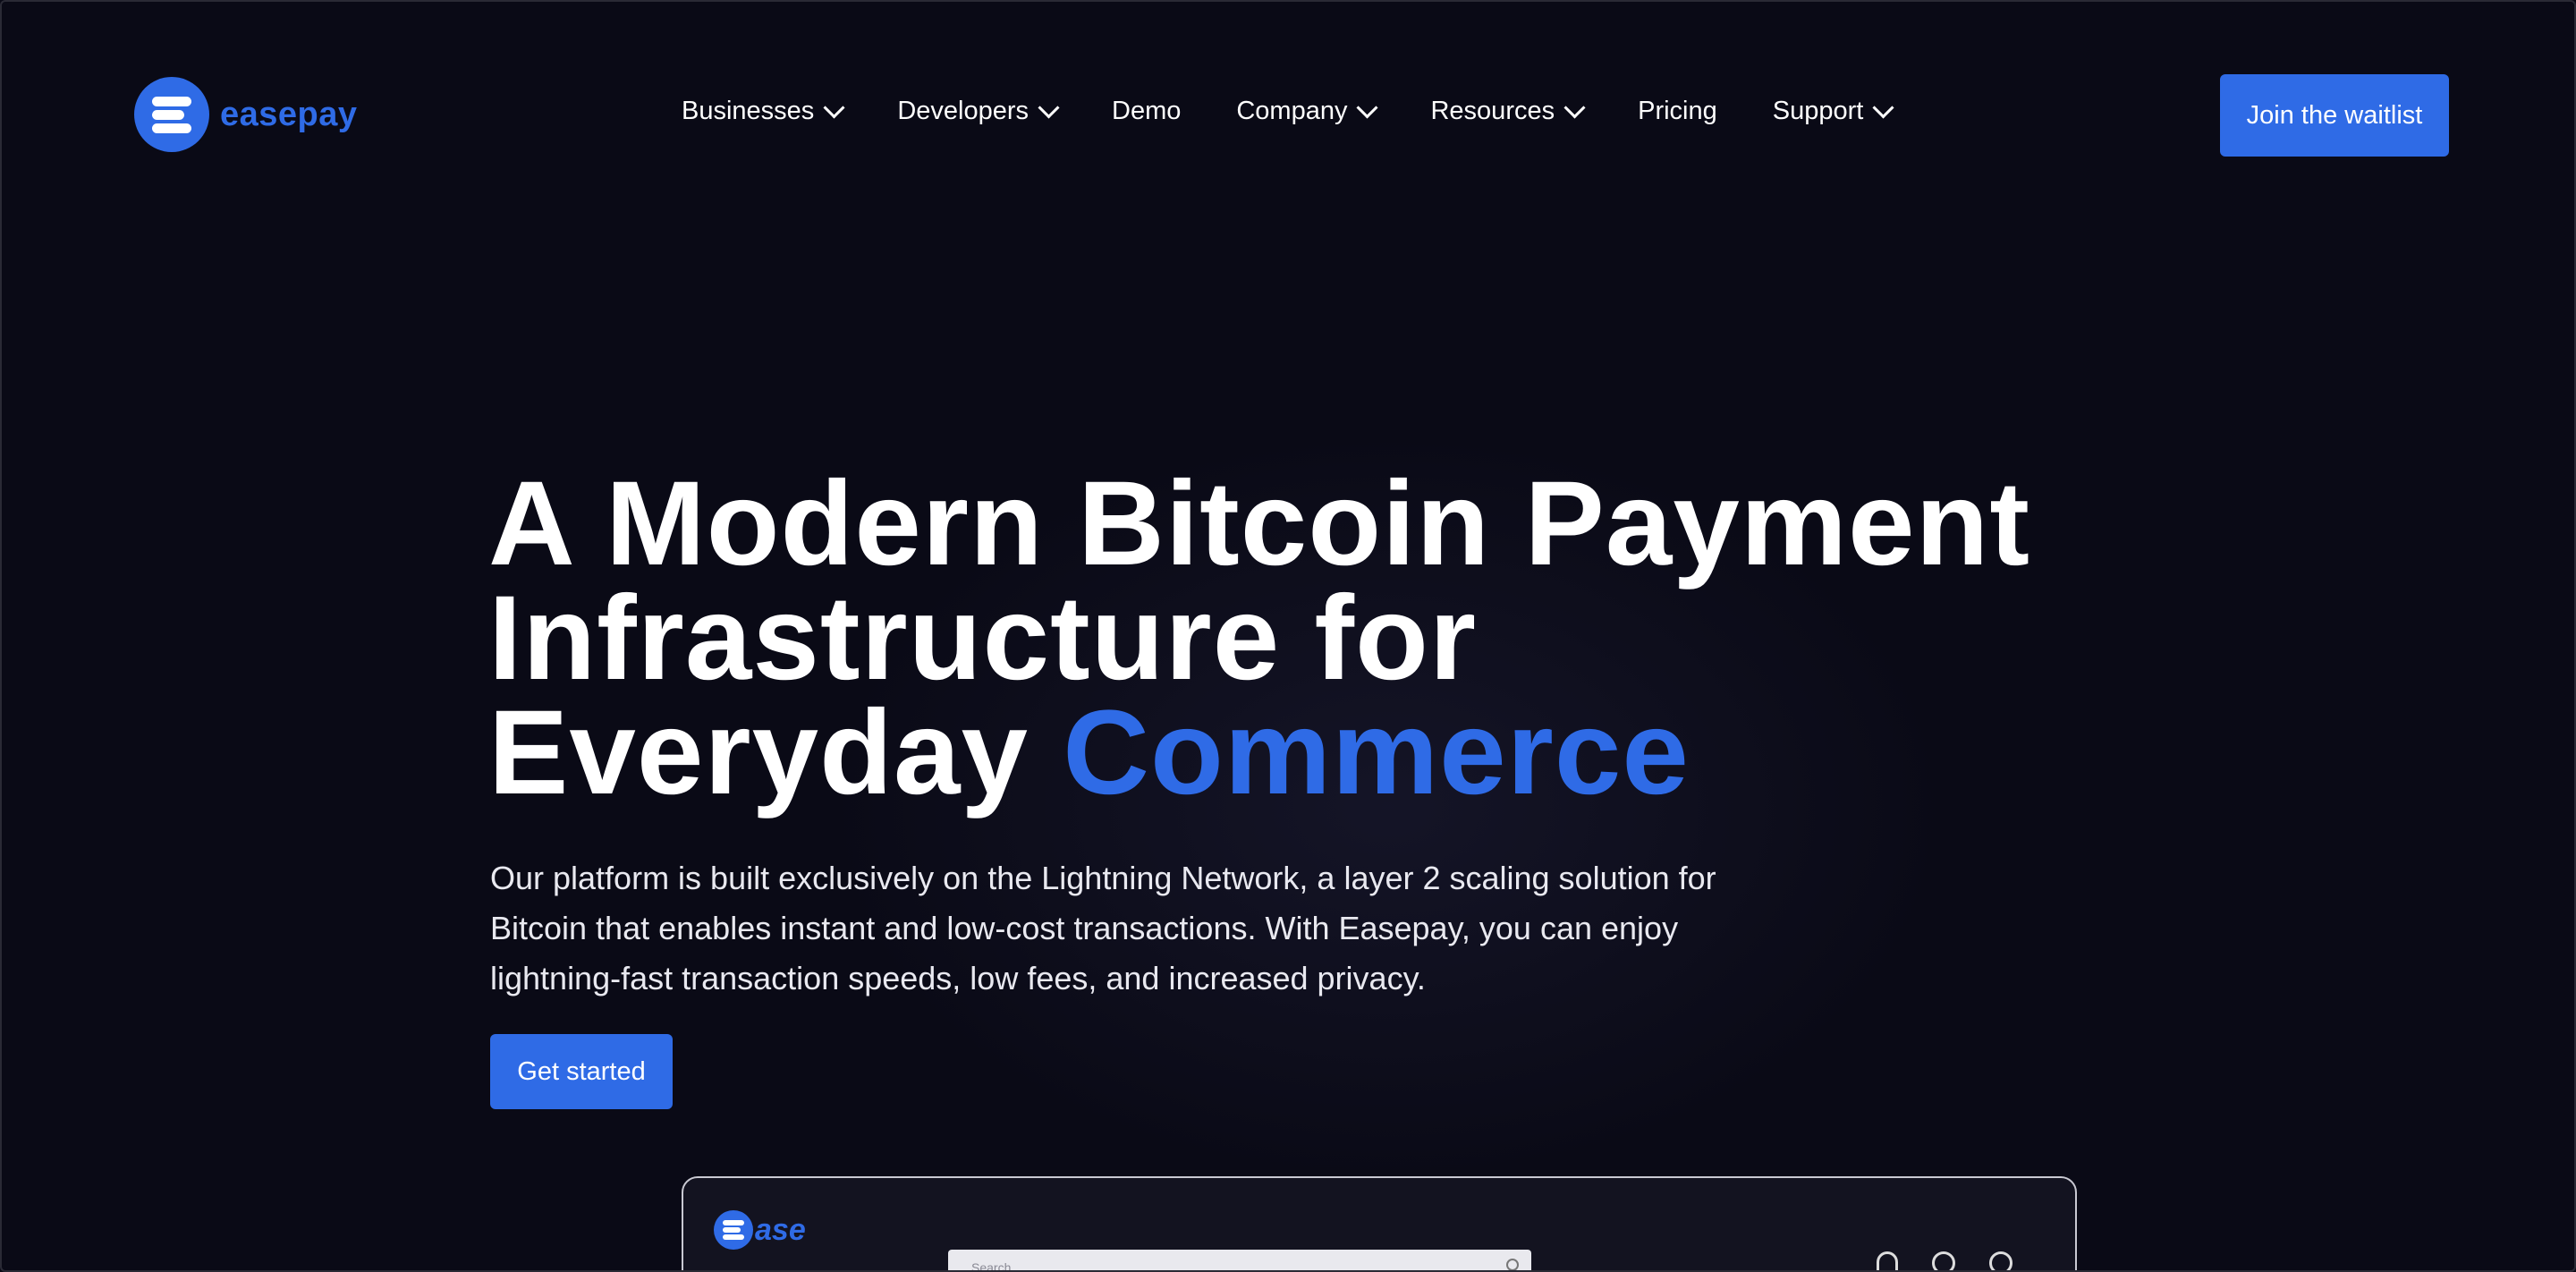 The width and height of the screenshot is (2576, 1272). I want to click on nav-item-businesses: Businesses, so click(763, 111).